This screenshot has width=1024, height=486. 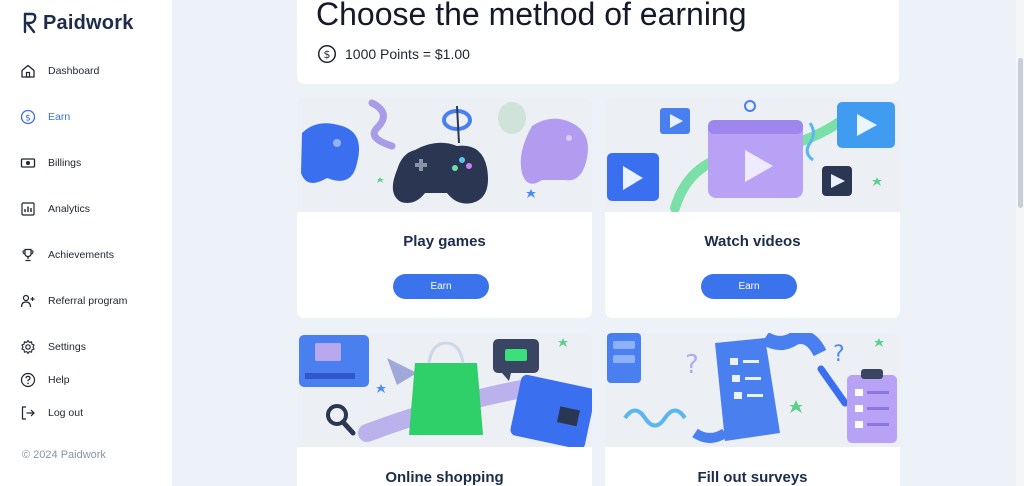 What do you see at coordinates (444, 241) in the screenshot?
I see `method-title: Play games` at bounding box center [444, 241].